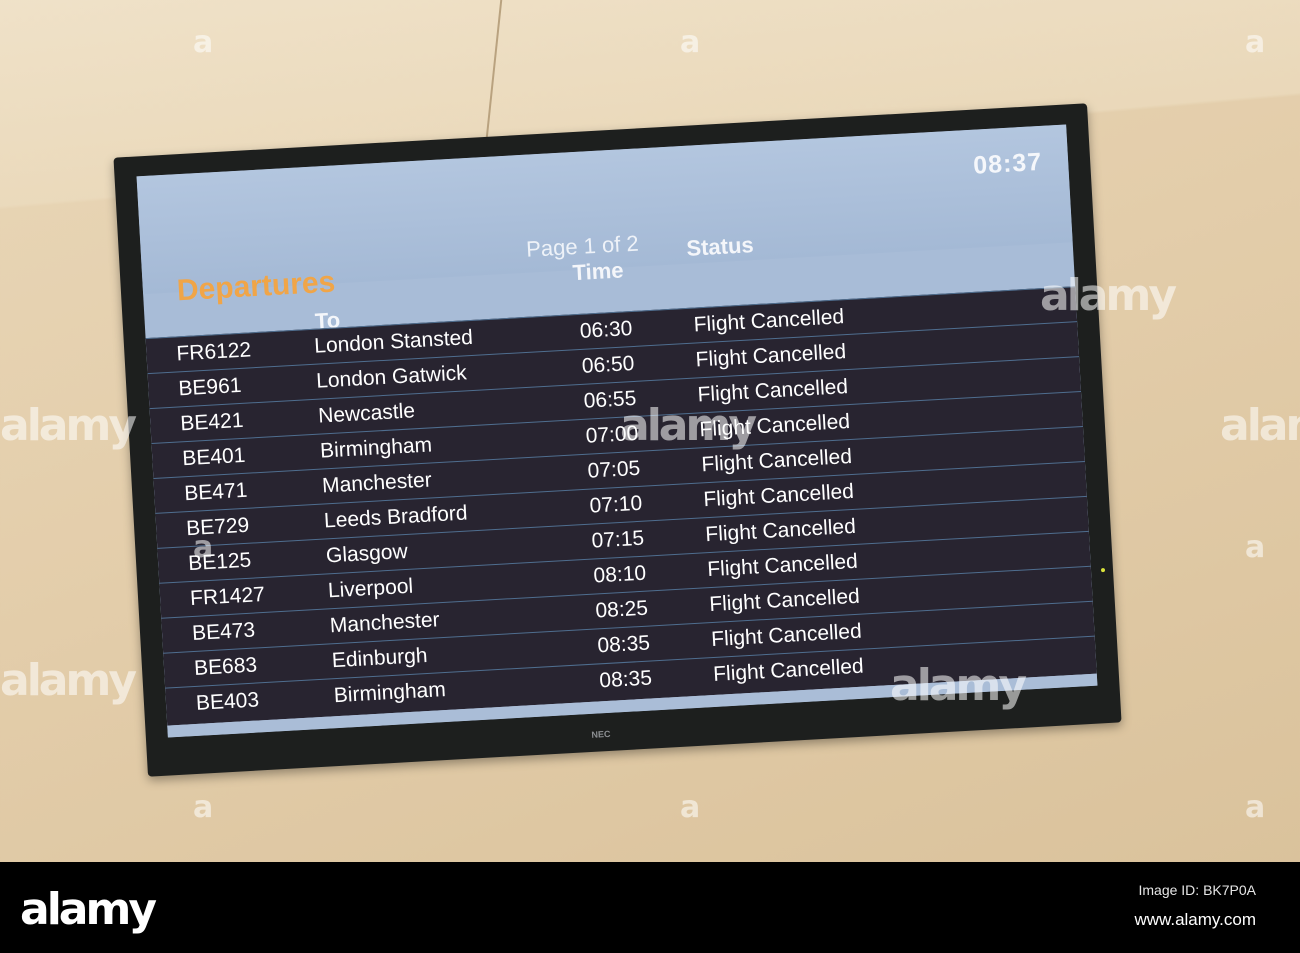  What do you see at coordinates (213, 457) in the screenshot?
I see `flight-number: BE401` at bounding box center [213, 457].